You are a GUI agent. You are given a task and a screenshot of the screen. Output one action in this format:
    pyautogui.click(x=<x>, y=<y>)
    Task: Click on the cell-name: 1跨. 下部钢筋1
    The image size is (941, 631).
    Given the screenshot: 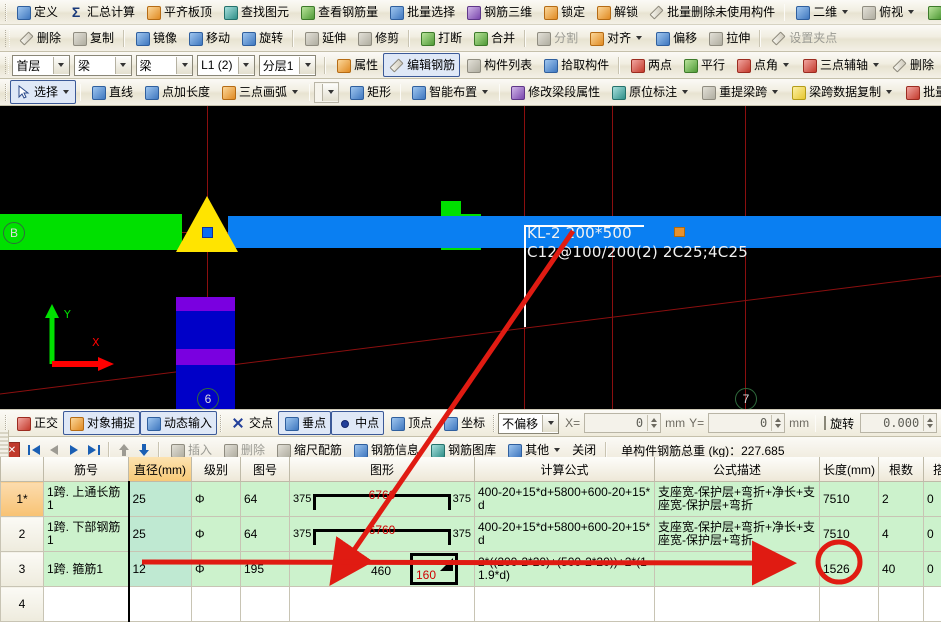 What is the action you would take?
    pyautogui.click(x=86, y=534)
    